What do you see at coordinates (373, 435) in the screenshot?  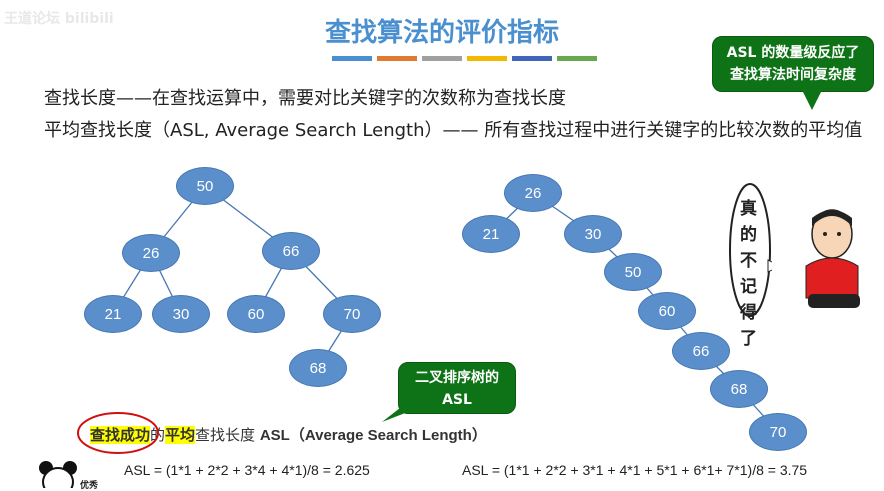 I see `heading-asl-name: ASL（Average Search Length）` at bounding box center [373, 435].